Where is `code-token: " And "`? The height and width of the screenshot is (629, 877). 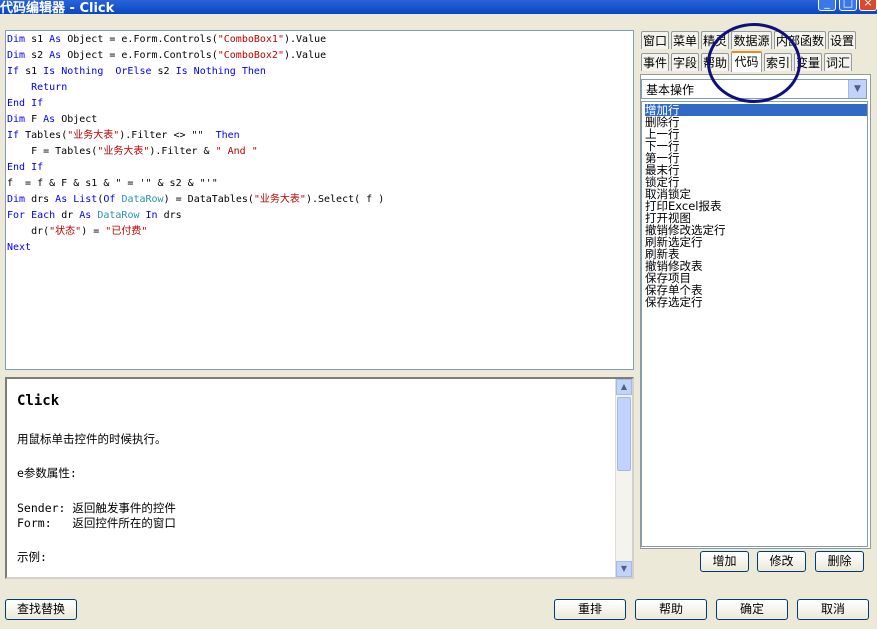 code-token: " And " is located at coordinates (236, 151).